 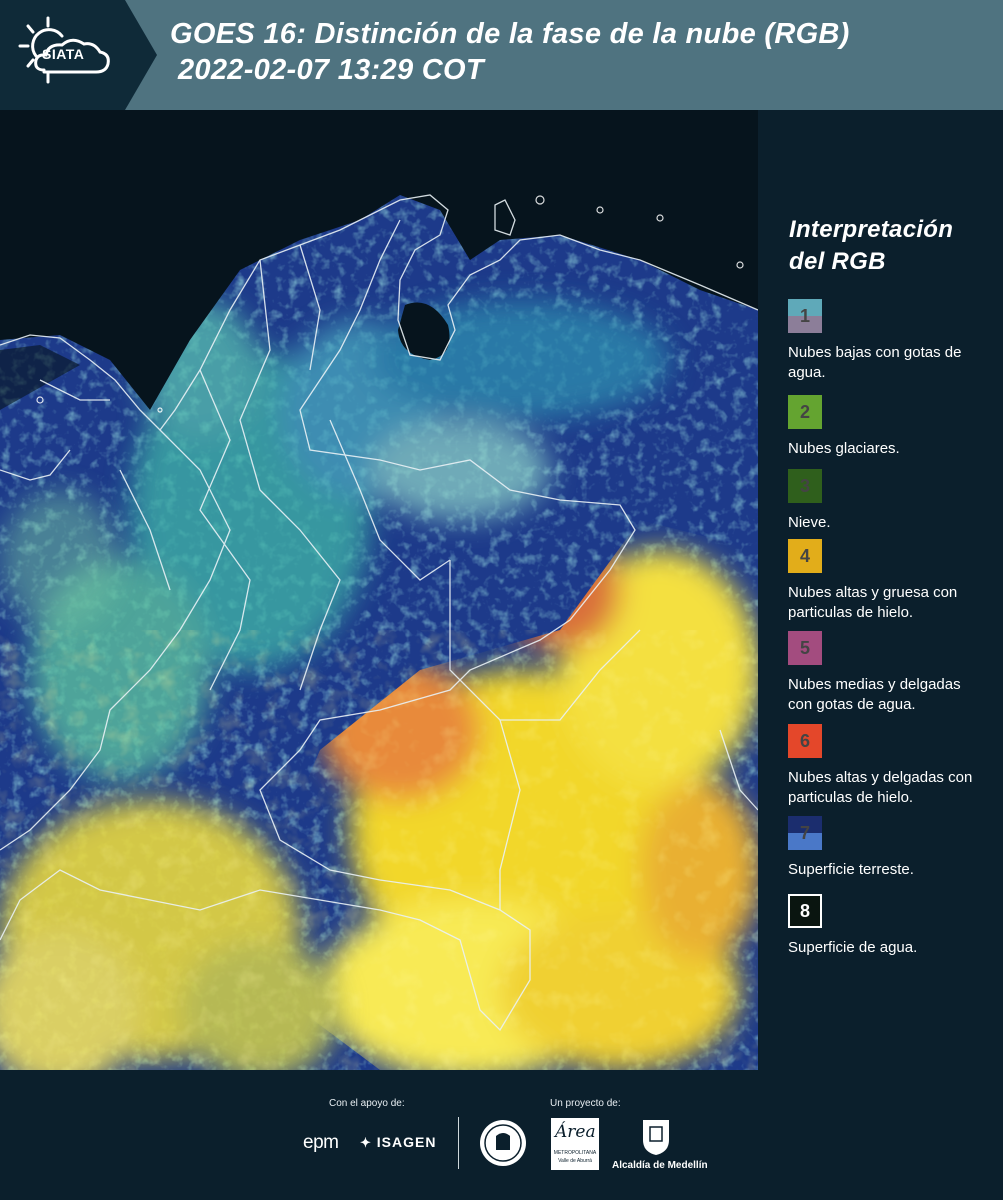 I want to click on legend-title: Interpretación del RGB, so click(x=871, y=246).